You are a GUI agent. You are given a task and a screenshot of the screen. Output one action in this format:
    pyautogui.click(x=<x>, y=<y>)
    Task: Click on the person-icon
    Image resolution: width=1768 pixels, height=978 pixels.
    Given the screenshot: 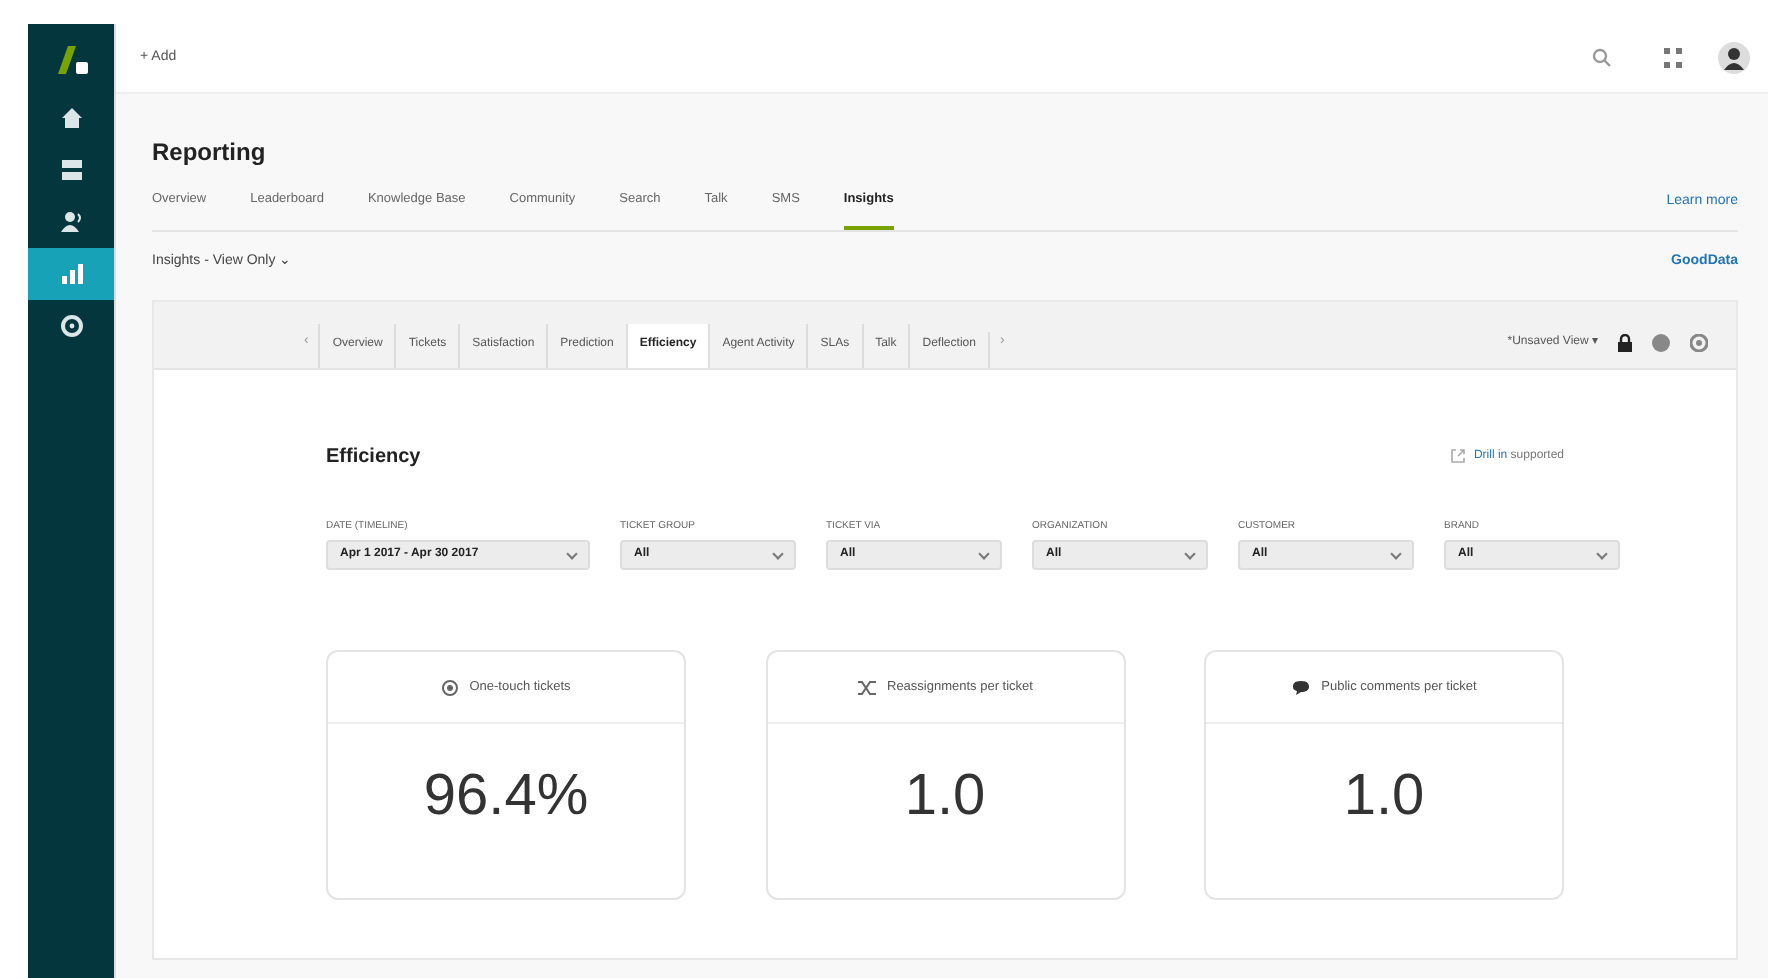 What is the action you would take?
    pyautogui.click(x=71, y=222)
    